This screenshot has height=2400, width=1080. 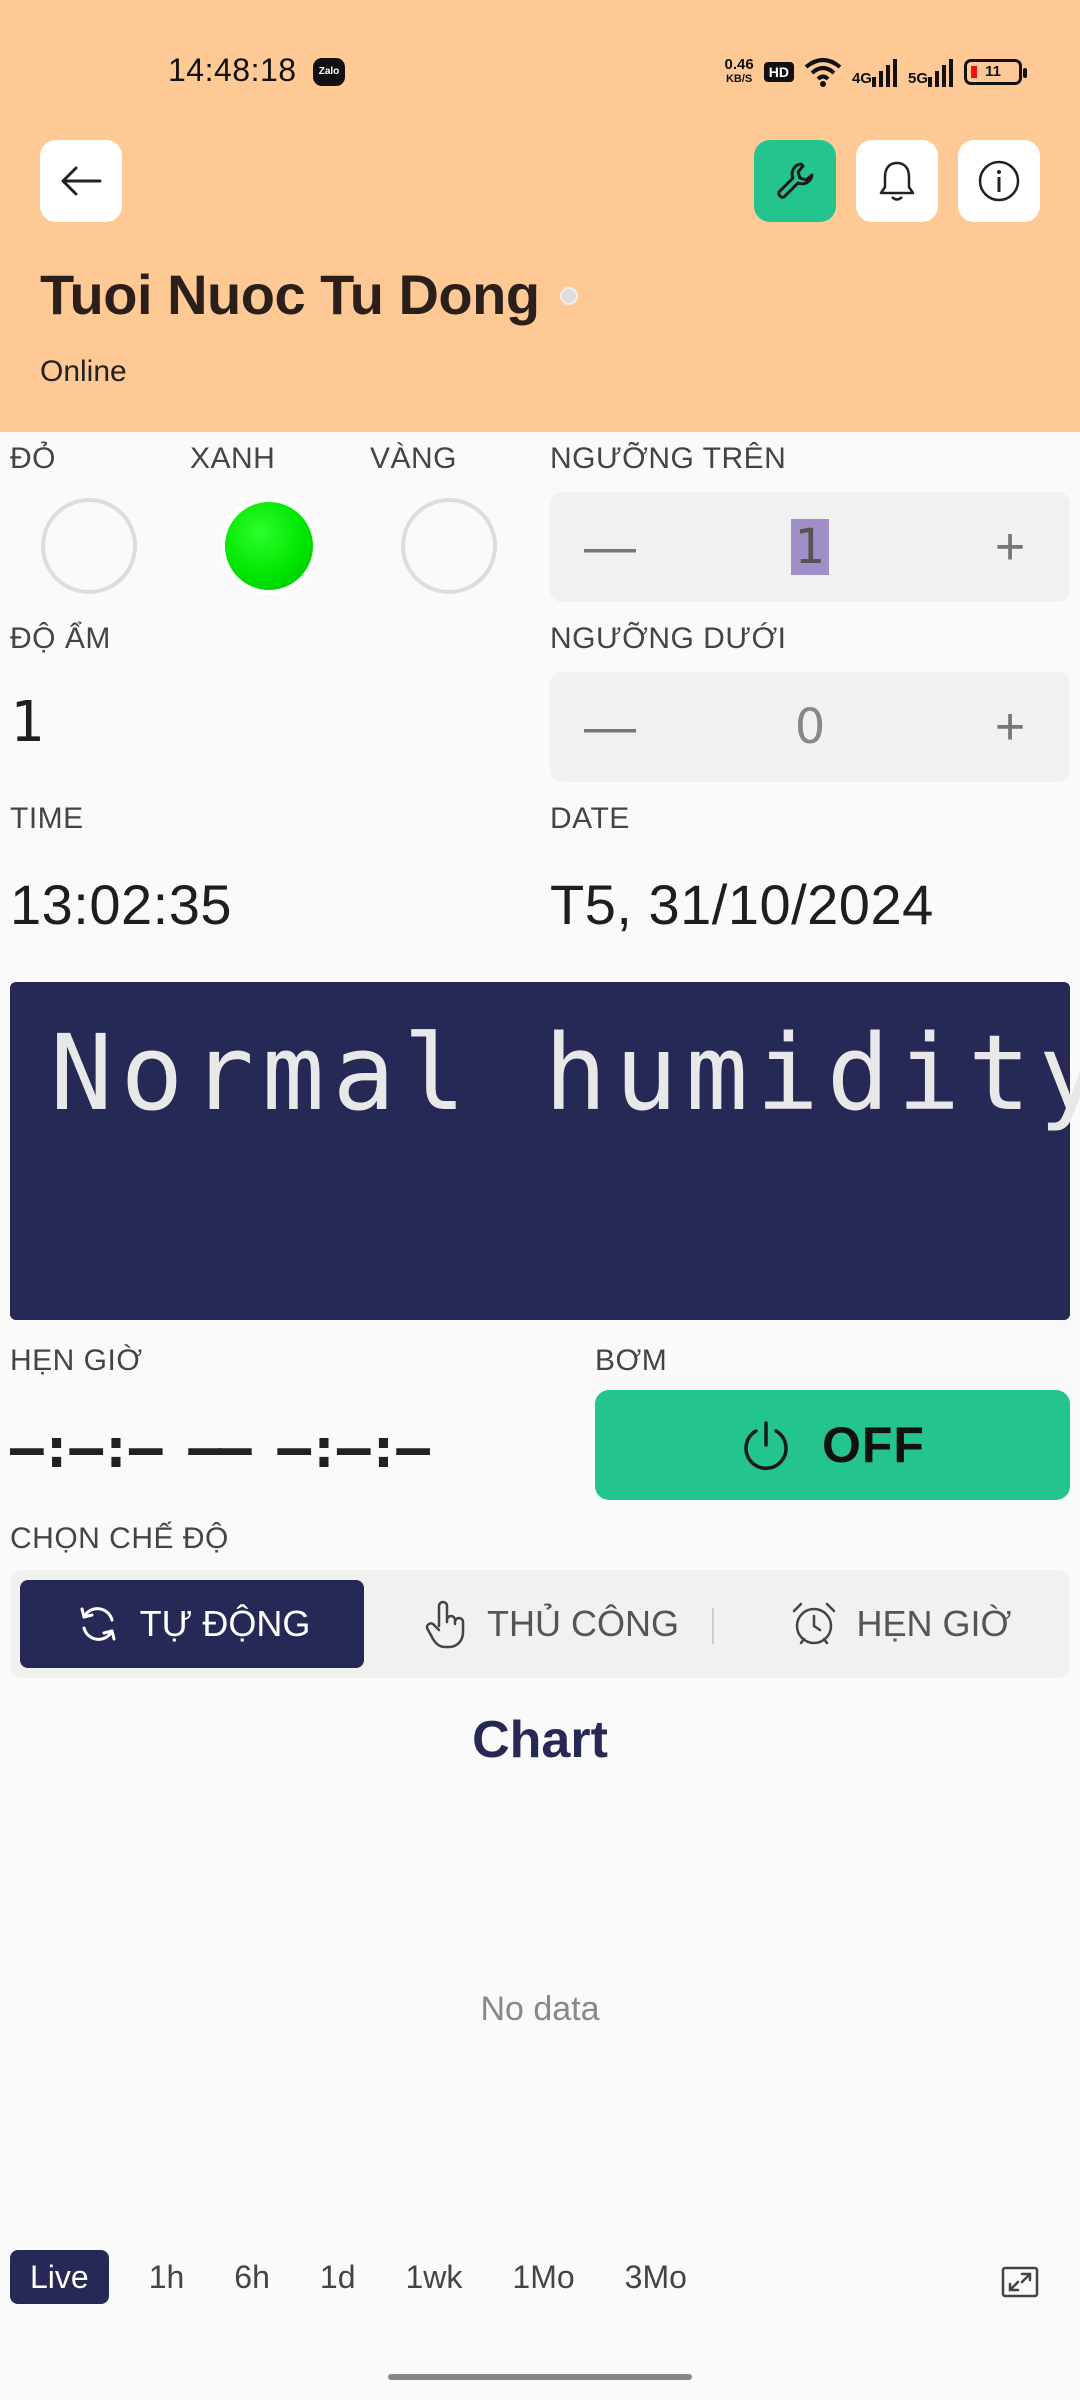 I want to click on connection-dot, so click(x=569, y=296).